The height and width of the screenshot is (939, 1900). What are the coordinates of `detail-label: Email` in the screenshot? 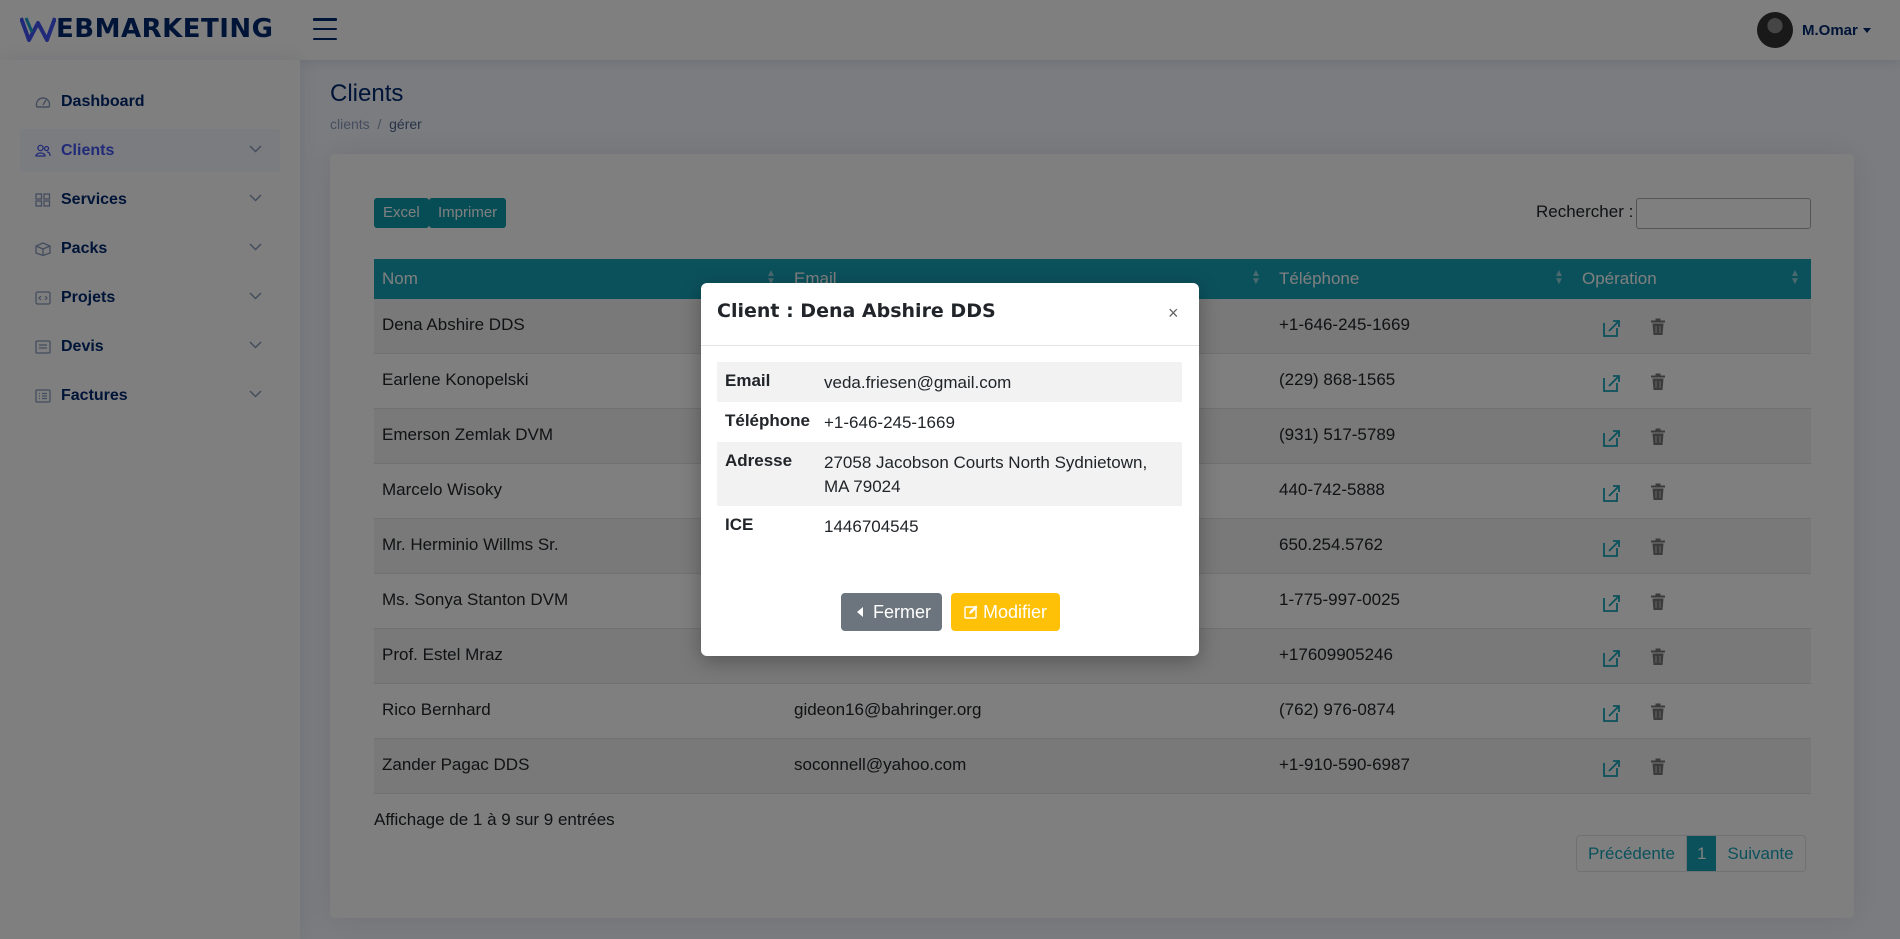 It's located at (748, 380).